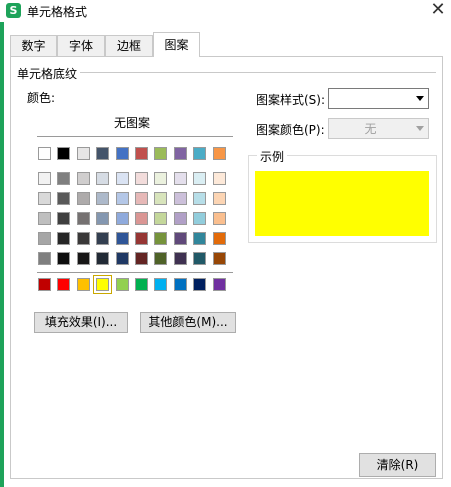 The image size is (451, 487). What do you see at coordinates (378, 98) in the screenshot?
I see `pattern-style-select` at bounding box center [378, 98].